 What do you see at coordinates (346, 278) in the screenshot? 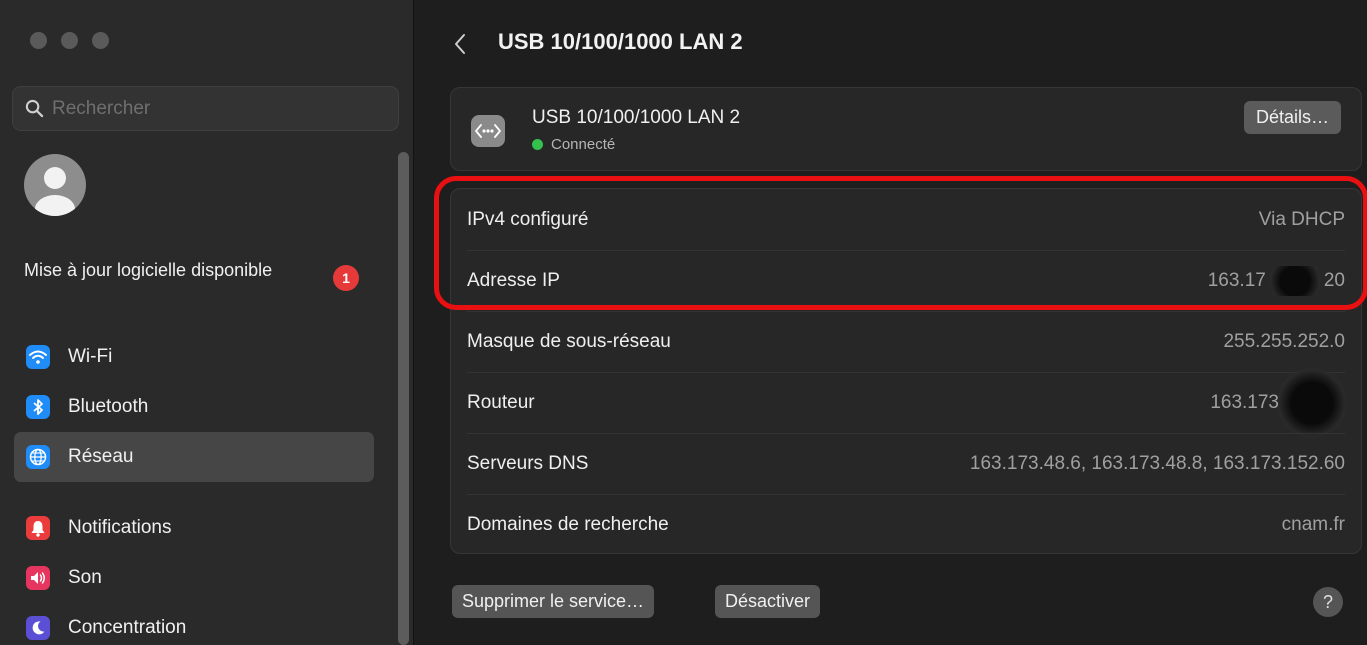
I see `update-badge: 1` at bounding box center [346, 278].